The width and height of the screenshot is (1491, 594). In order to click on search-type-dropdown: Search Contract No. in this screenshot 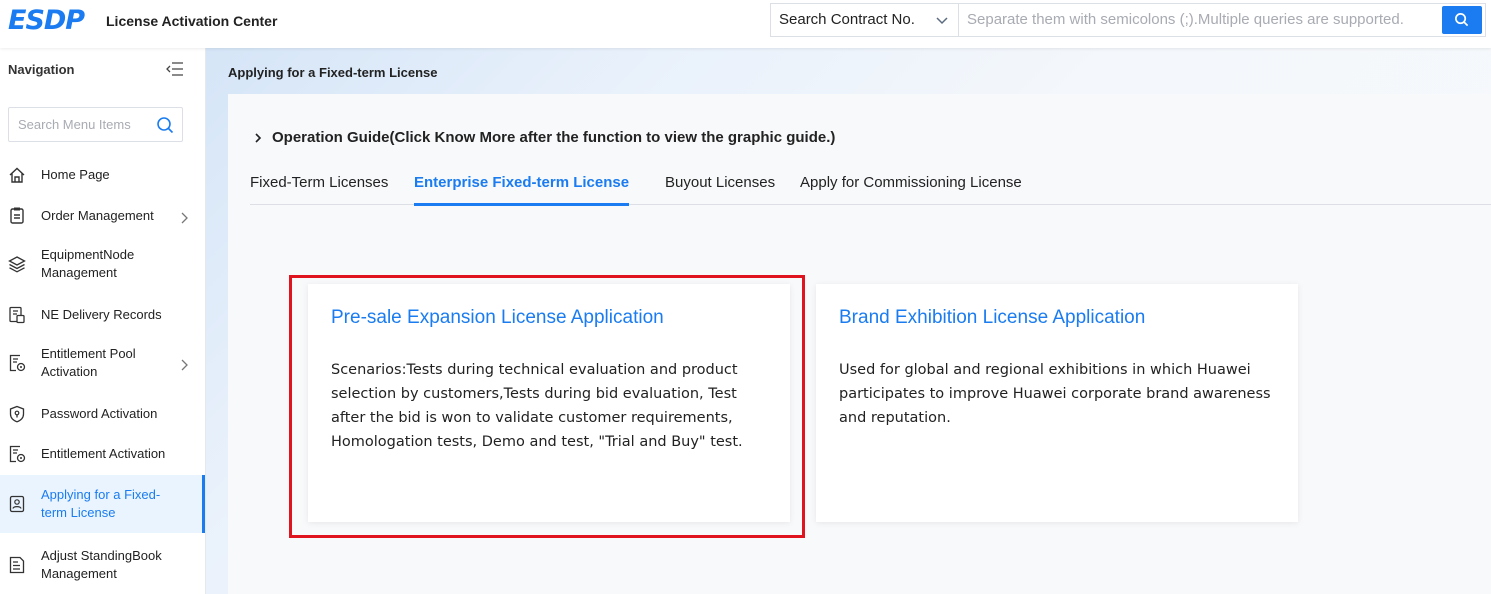, I will do `click(865, 20)`.